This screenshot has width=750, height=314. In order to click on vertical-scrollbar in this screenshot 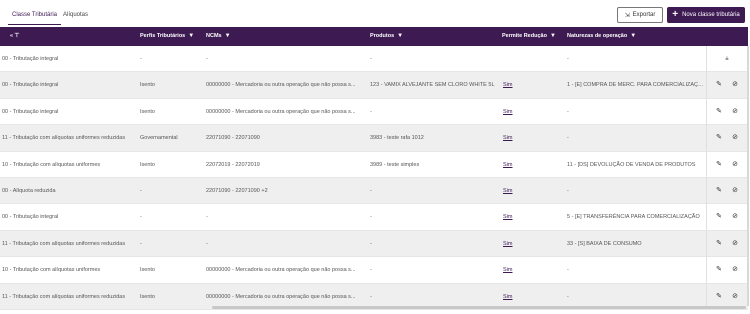, I will do `click(748, 176)`.